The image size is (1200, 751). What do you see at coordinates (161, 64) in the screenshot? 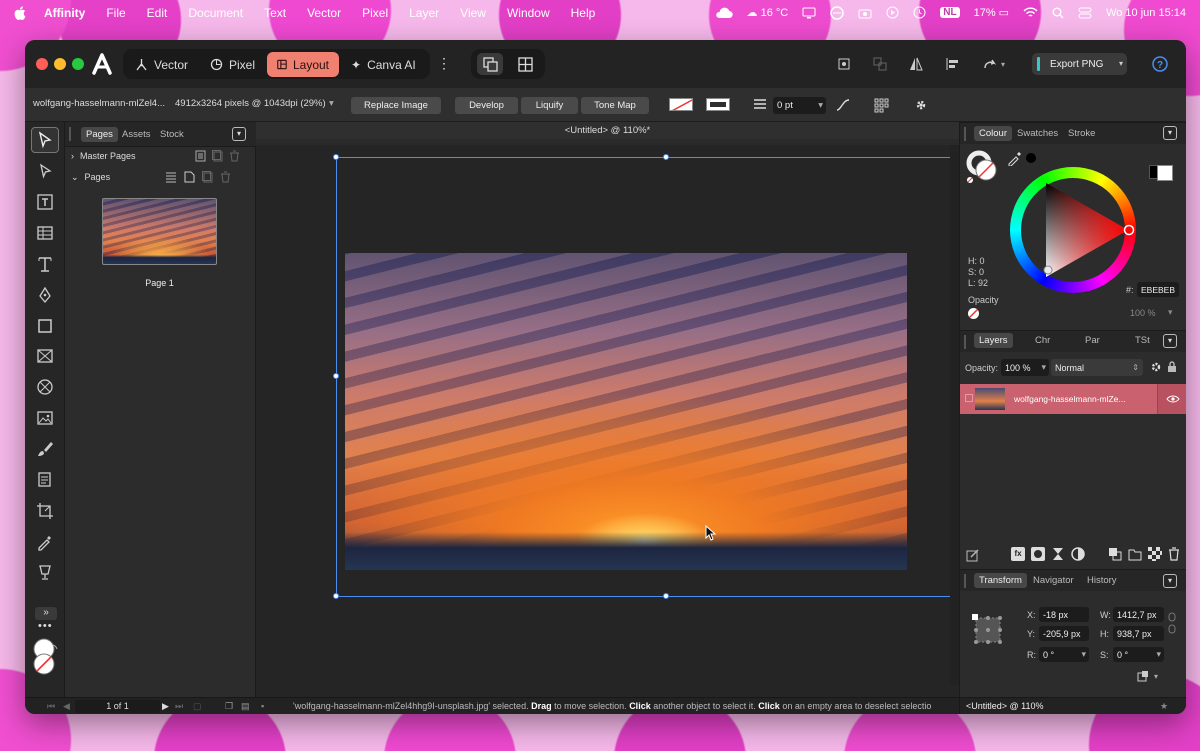
I see `studio-vector-button: Vector` at bounding box center [161, 64].